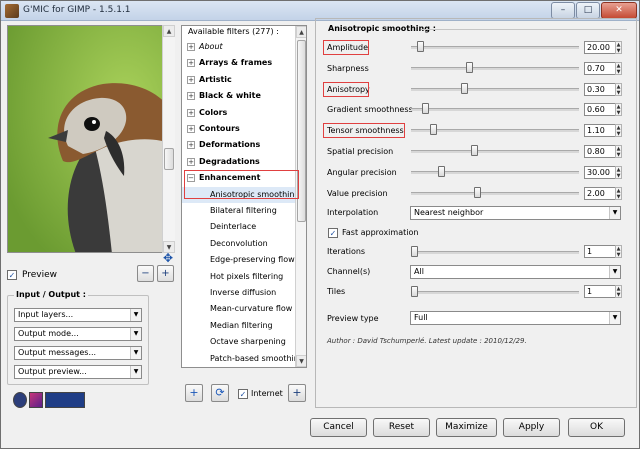 This screenshot has height=449, width=640. Describe the element at coordinates (239, 293) in the screenshot. I see `filter-item: Inverse diffusion` at that location.